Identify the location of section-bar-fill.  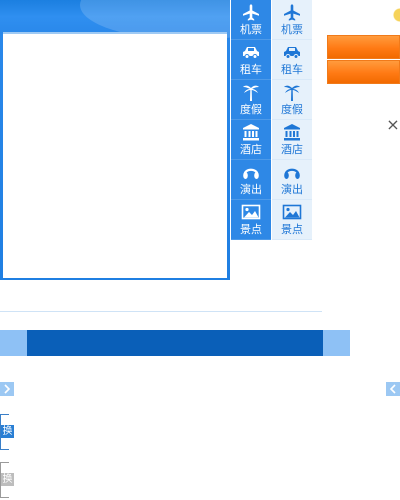
(175, 343).